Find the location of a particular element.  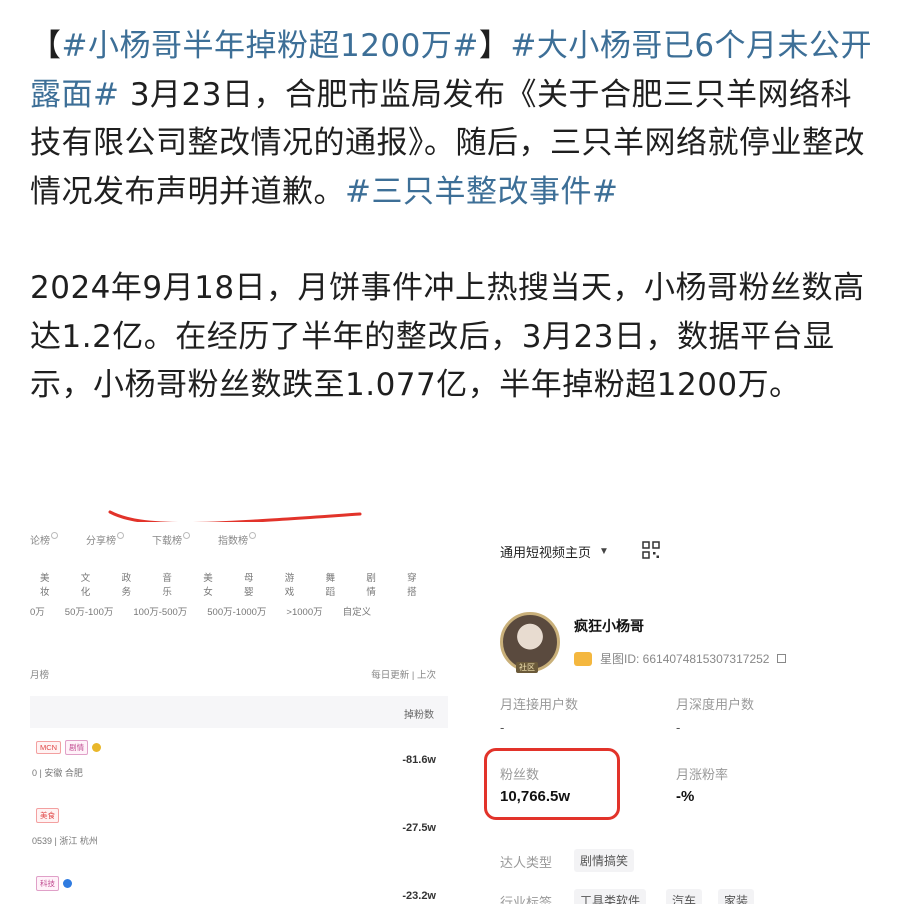

range-filter: 0万 is located at coordinates (37, 611).